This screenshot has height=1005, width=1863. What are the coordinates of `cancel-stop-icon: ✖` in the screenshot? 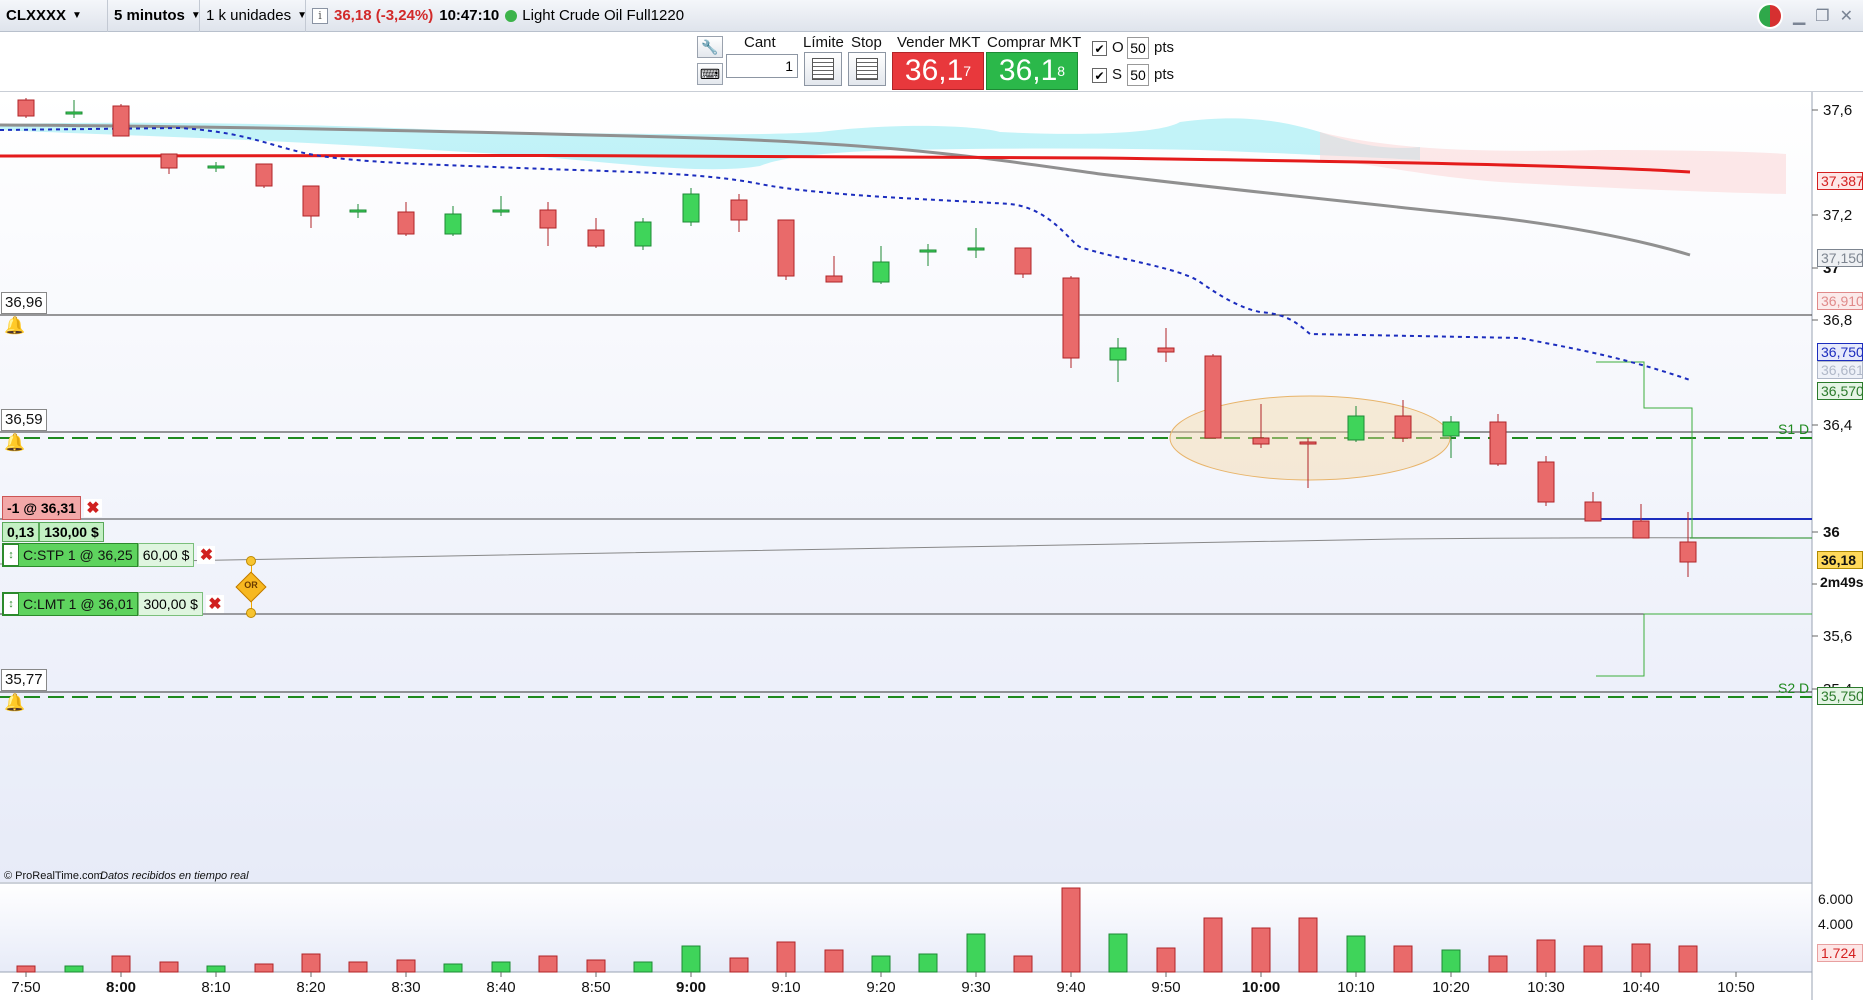 It's located at (206, 555).